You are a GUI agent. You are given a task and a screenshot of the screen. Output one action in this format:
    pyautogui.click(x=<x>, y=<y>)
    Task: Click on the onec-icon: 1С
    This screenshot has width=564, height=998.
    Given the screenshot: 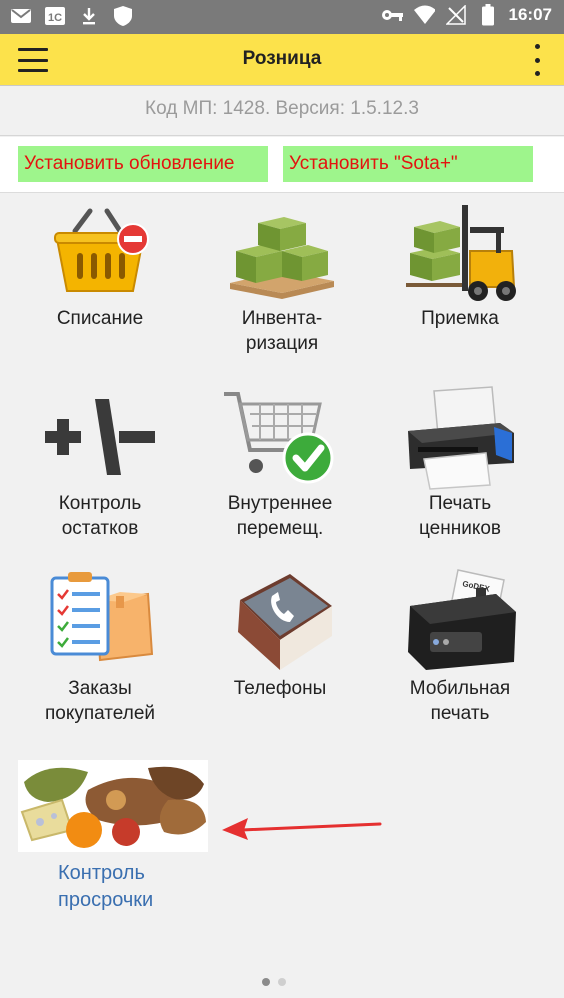 What is the action you would take?
    pyautogui.click(x=55, y=16)
    